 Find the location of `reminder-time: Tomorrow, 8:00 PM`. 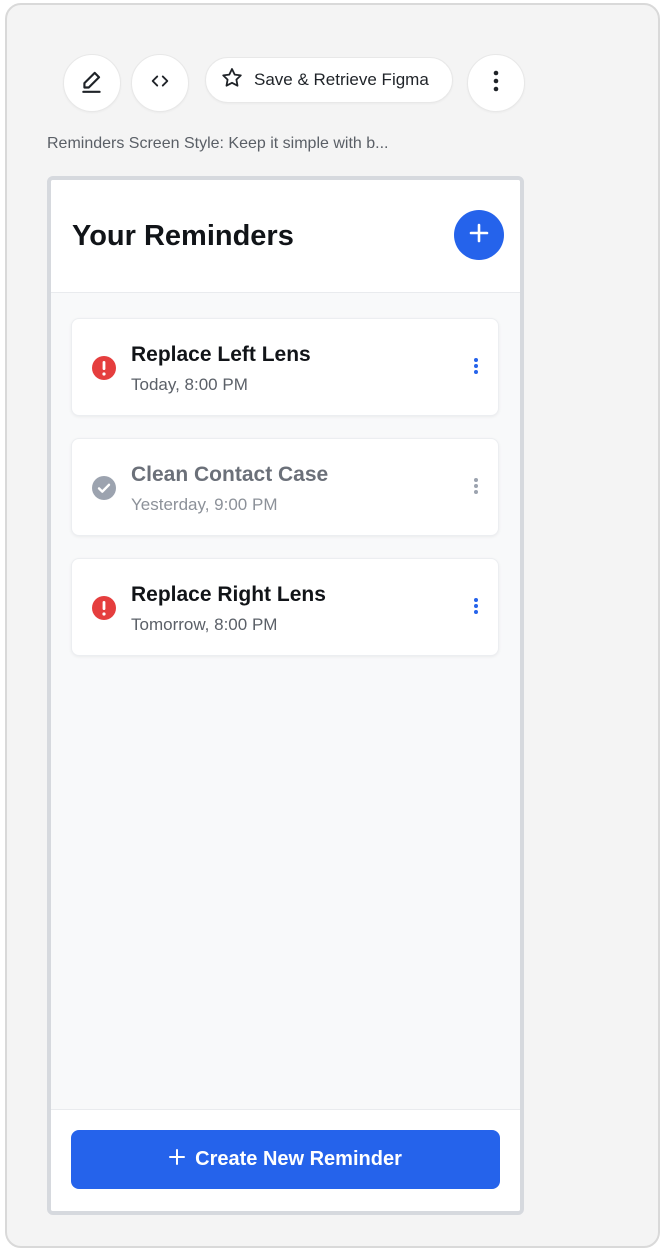

reminder-time: Tomorrow, 8:00 PM is located at coordinates (204, 624).